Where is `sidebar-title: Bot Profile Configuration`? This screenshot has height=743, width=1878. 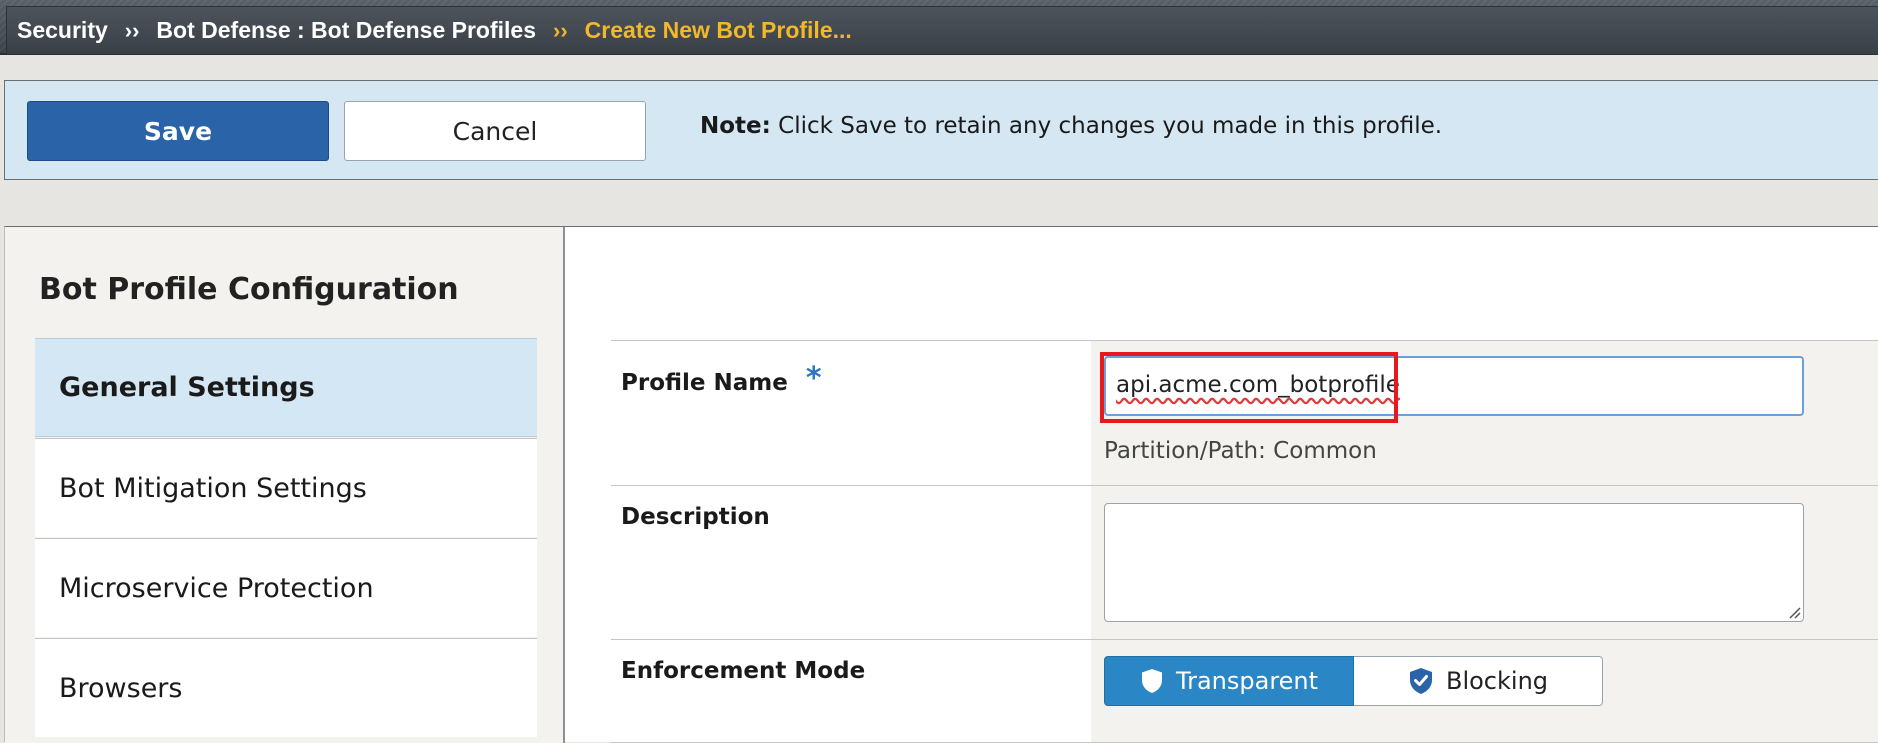
sidebar-title: Bot Profile Configuration is located at coordinates (249, 289).